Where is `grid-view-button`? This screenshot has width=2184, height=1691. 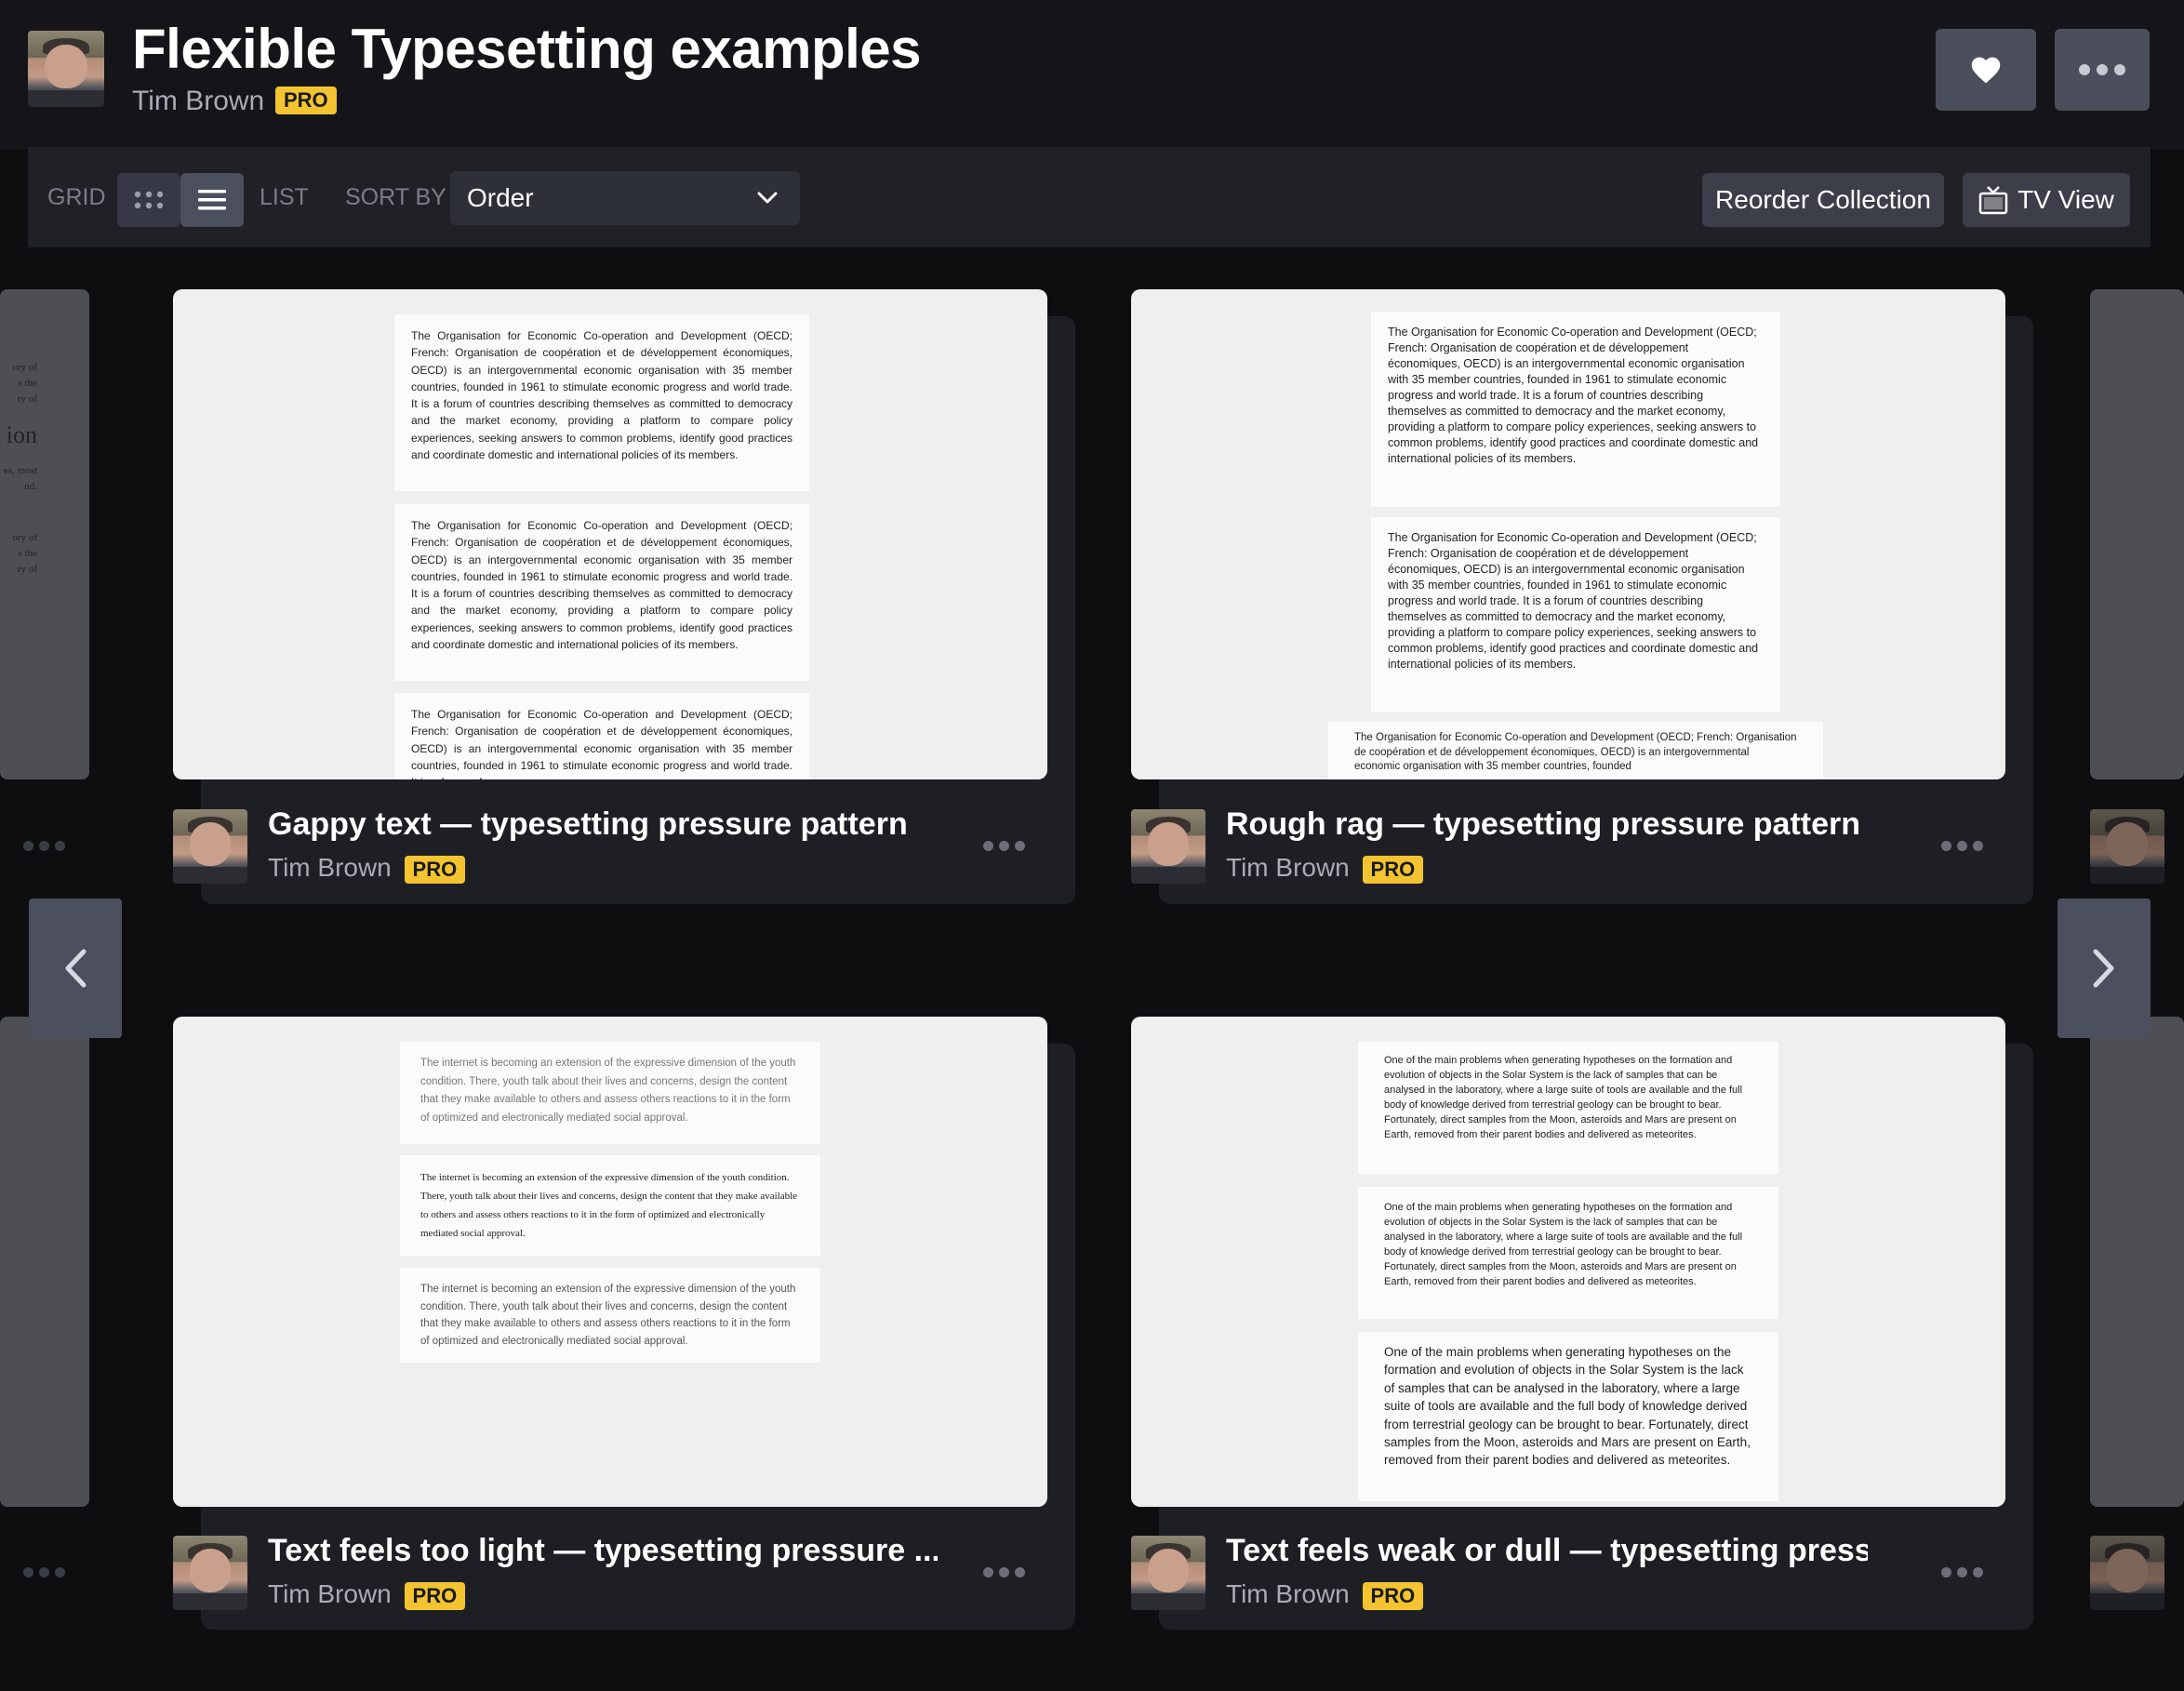
grid-view-button is located at coordinates (148, 200).